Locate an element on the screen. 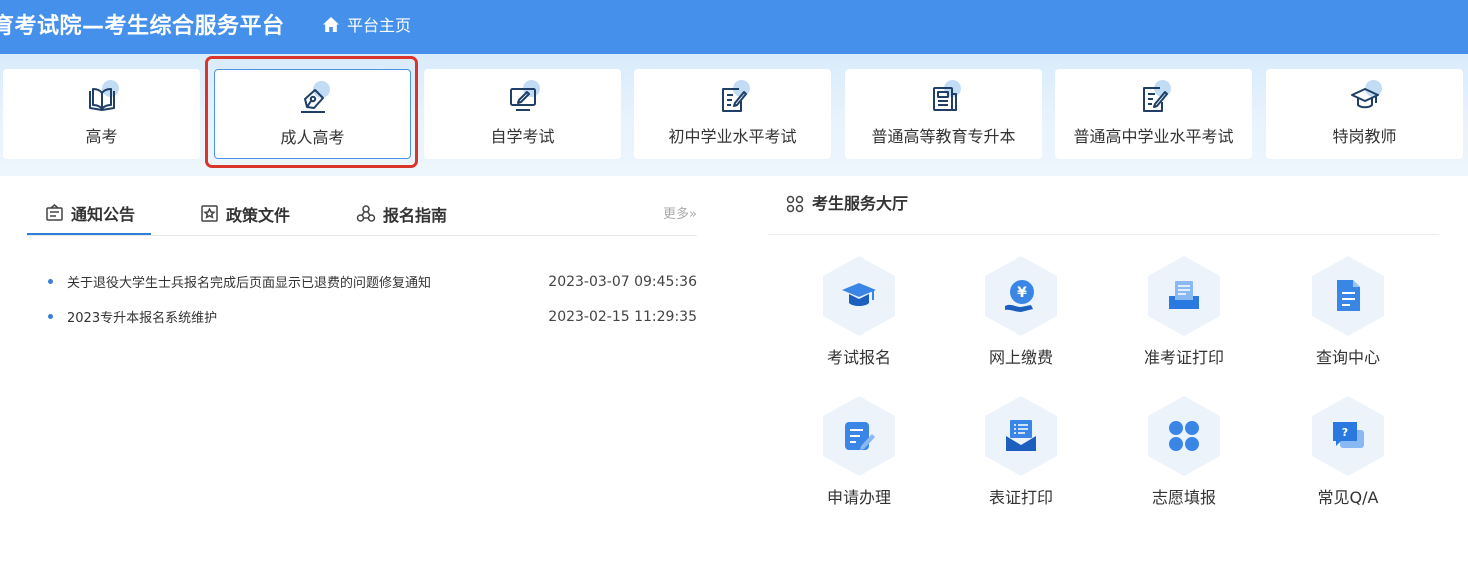 Image resolution: width=1468 pixels, height=561 pixels. service-faq: ? 常见Q/A is located at coordinates (1348, 452).